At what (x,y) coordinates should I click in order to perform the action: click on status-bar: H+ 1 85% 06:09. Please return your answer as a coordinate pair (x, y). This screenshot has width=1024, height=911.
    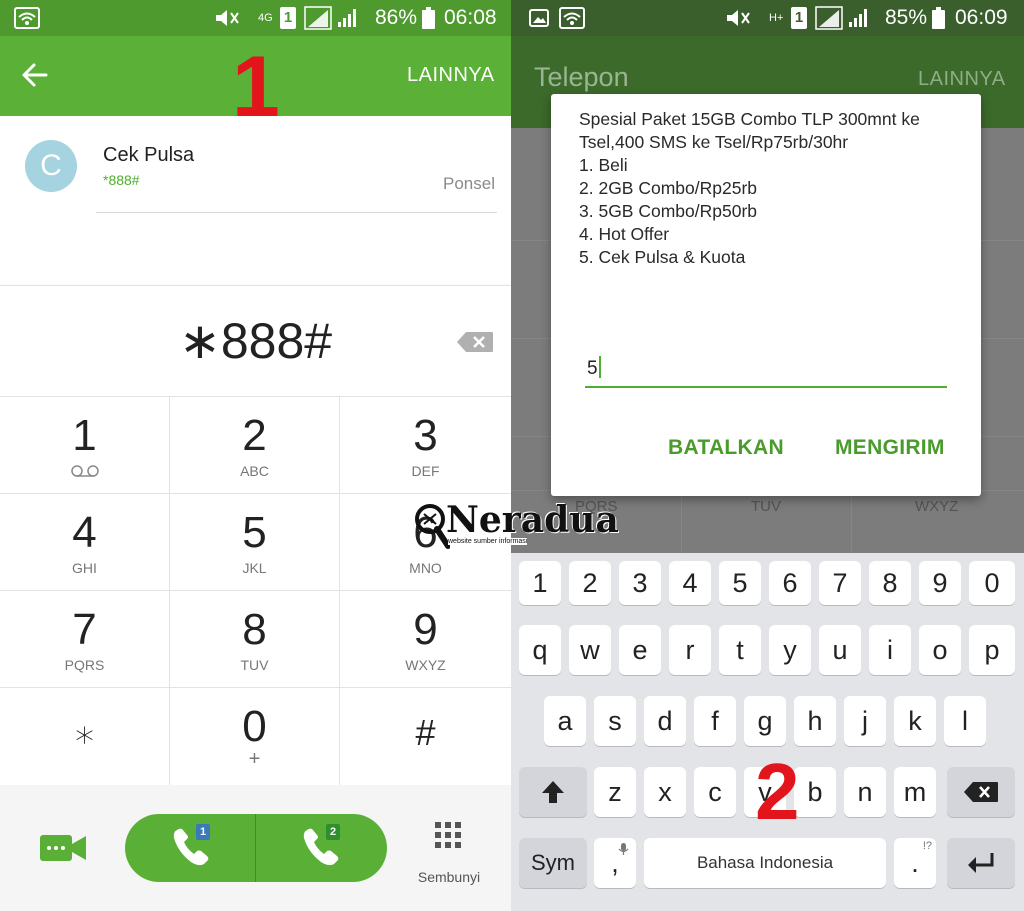
    Looking at the image, I should click on (767, 18).